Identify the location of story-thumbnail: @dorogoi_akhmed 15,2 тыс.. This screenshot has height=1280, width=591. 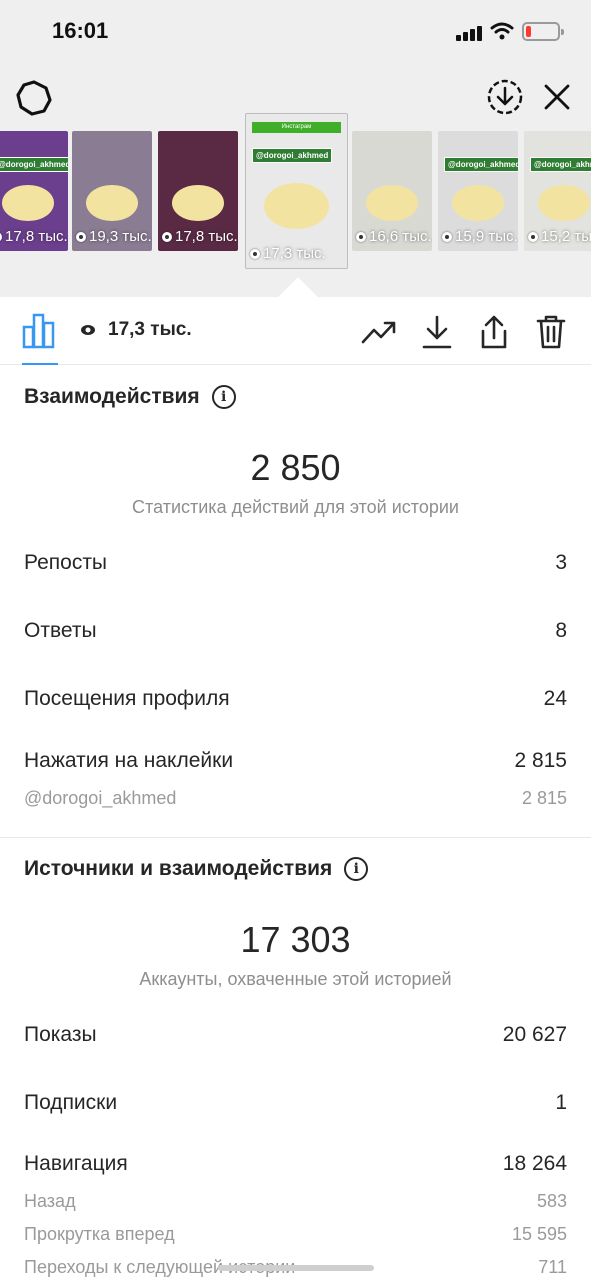
(557, 191).